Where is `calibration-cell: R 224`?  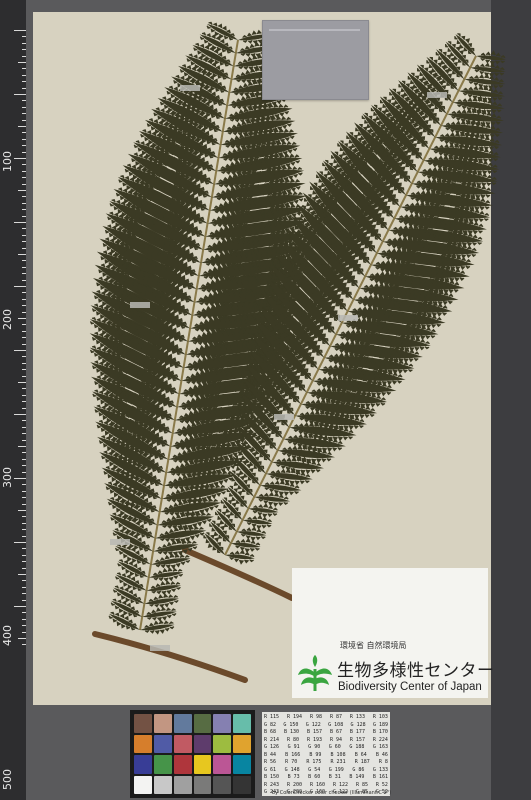 calibration-cell: R 224 is located at coordinates (380, 739).